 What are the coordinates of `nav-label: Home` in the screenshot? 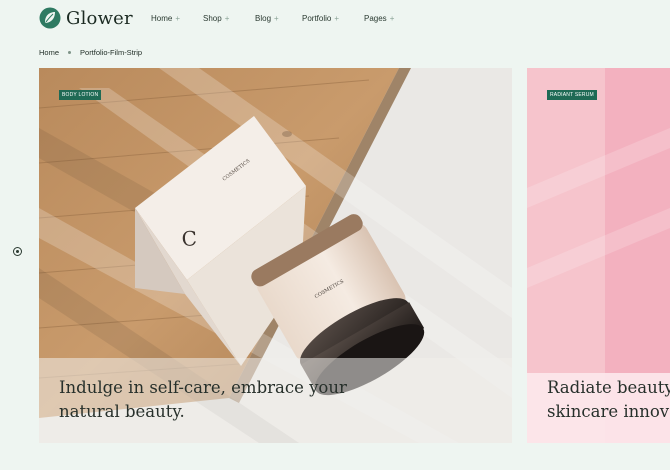 It's located at (162, 18).